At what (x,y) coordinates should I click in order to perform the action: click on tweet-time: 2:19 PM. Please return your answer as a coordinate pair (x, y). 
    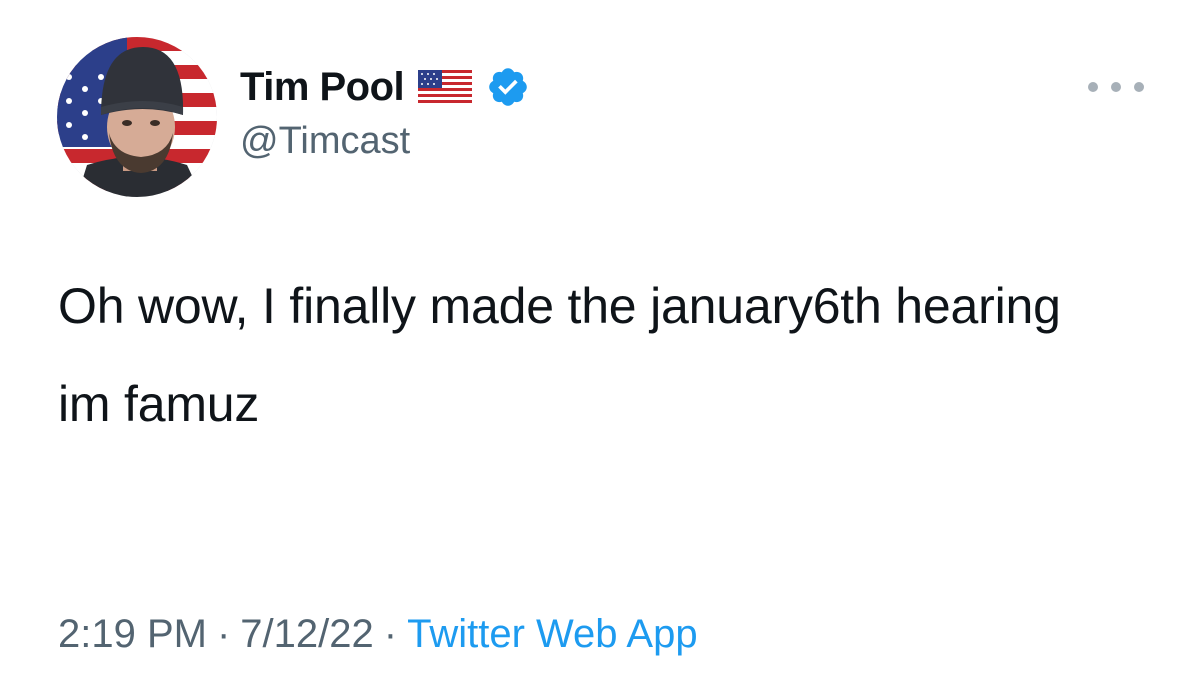
    Looking at the image, I should click on (132, 634).